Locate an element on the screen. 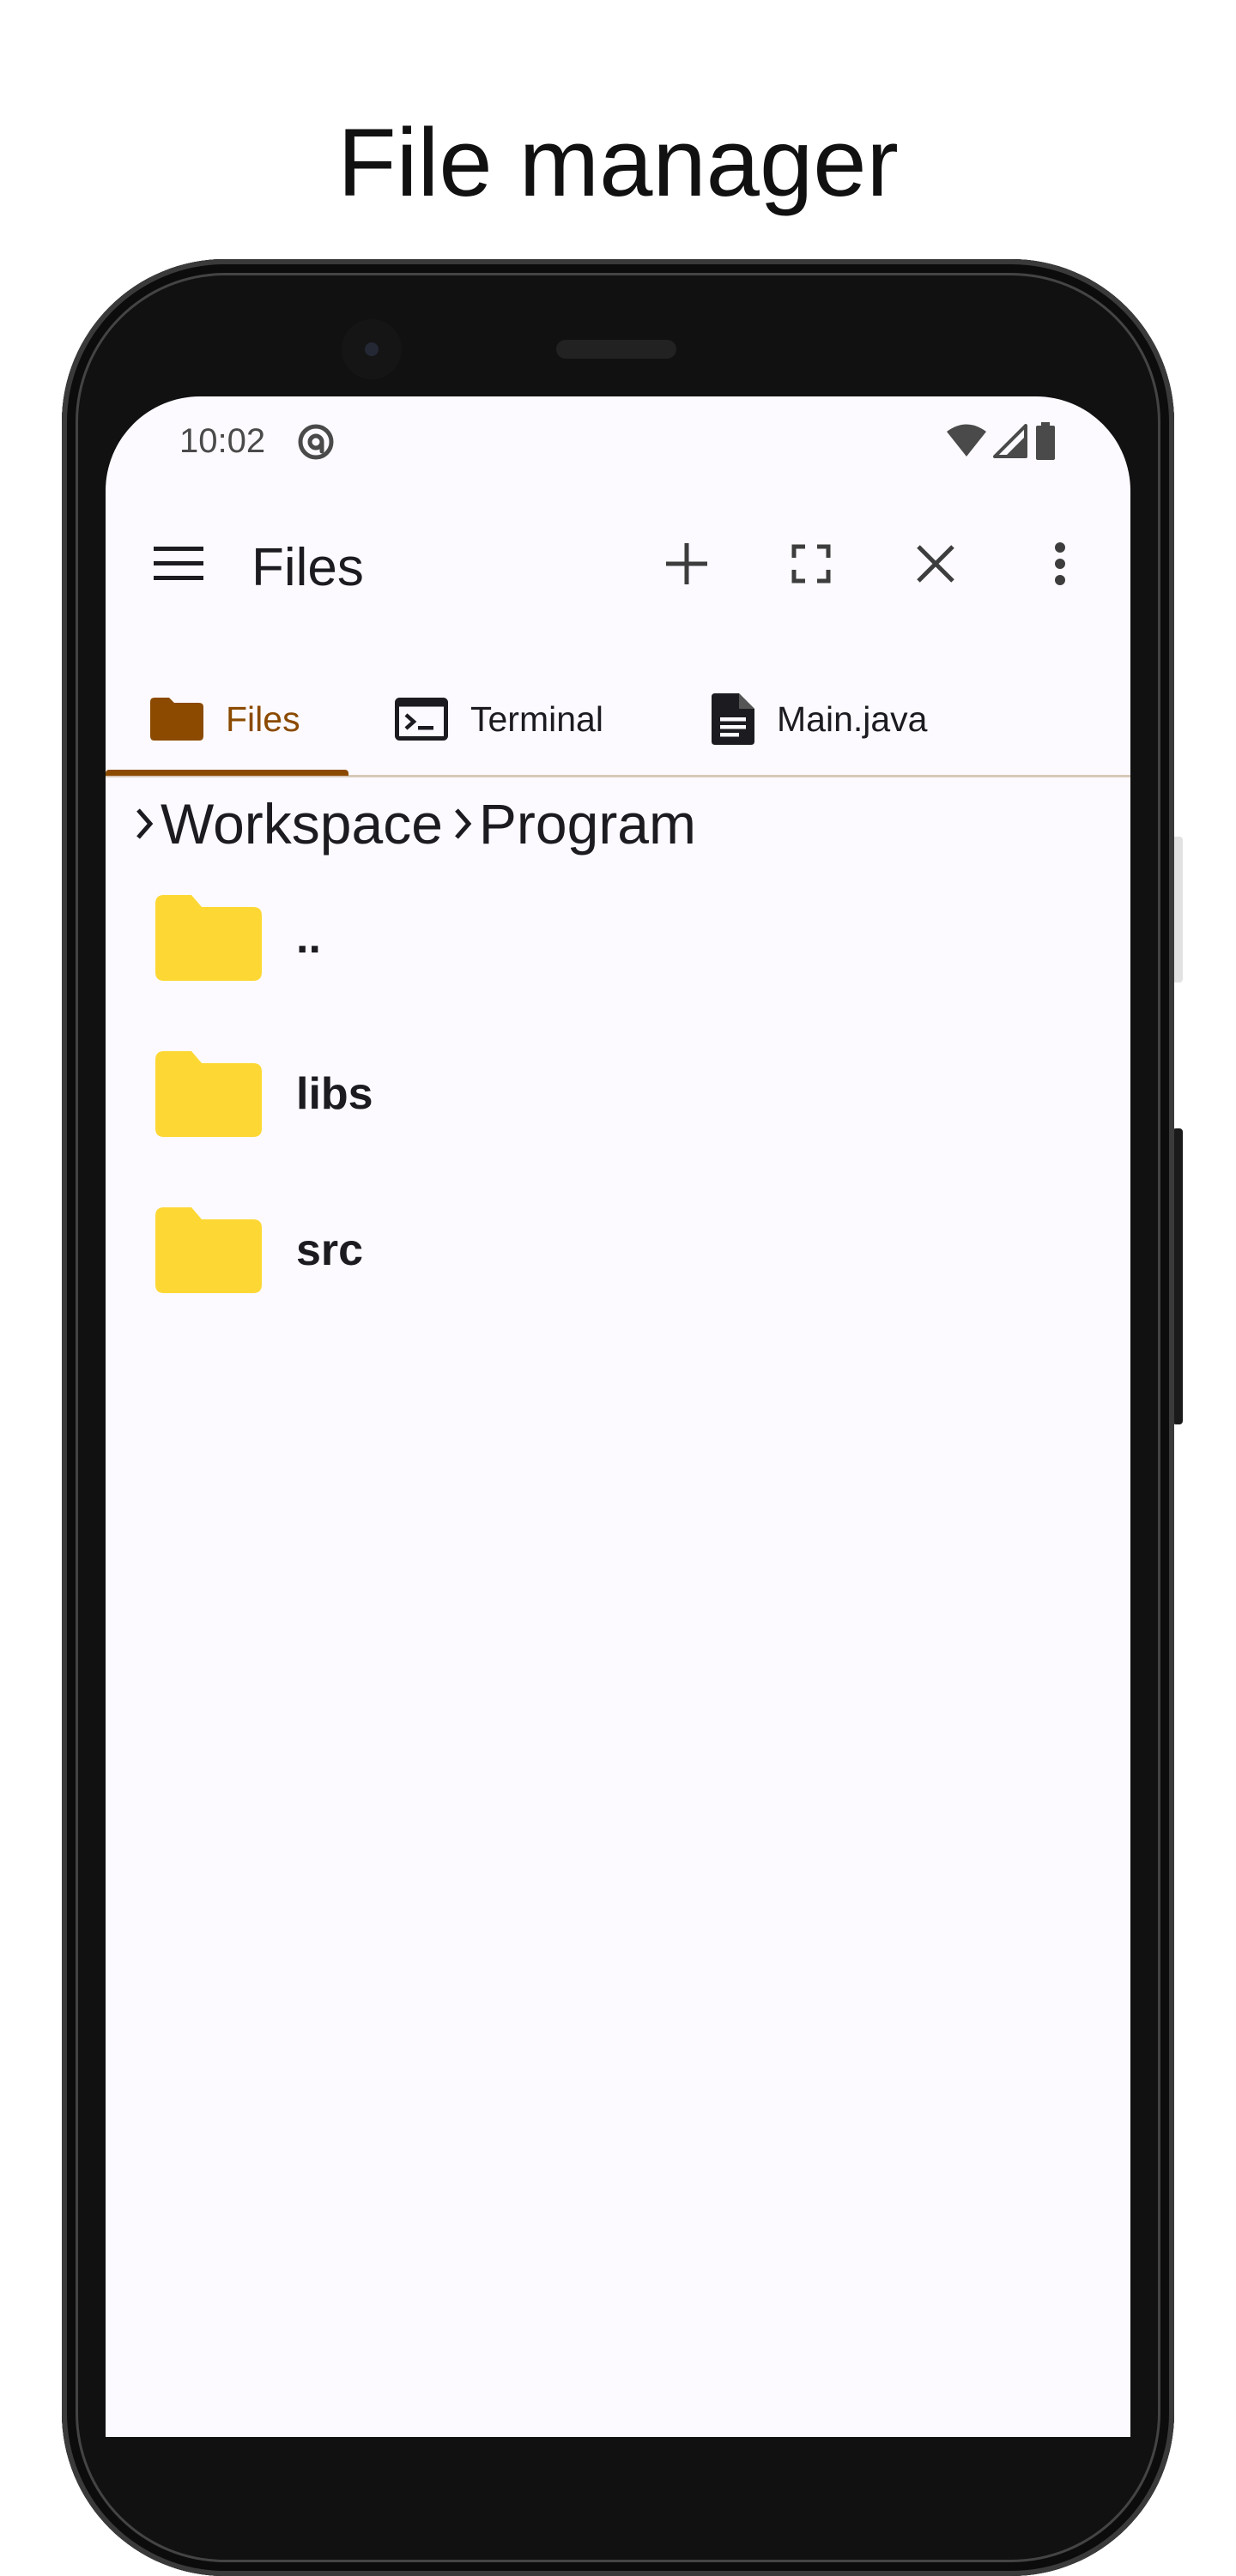 The image size is (1236, 2576). status-icons is located at coordinates (1002, 441).